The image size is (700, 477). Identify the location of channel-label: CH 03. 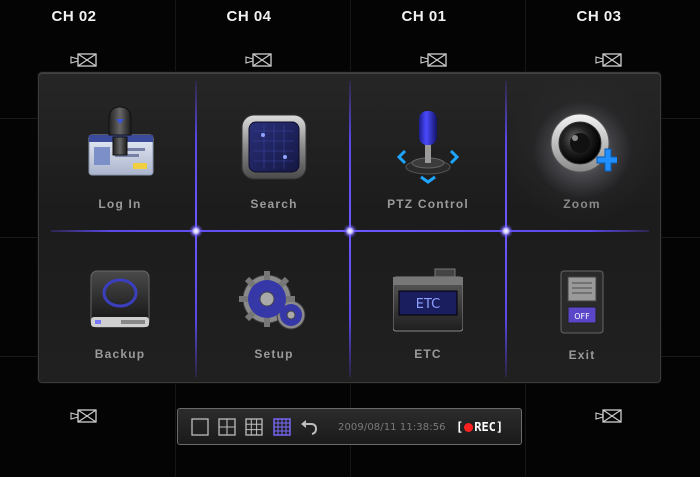
(599, 16).